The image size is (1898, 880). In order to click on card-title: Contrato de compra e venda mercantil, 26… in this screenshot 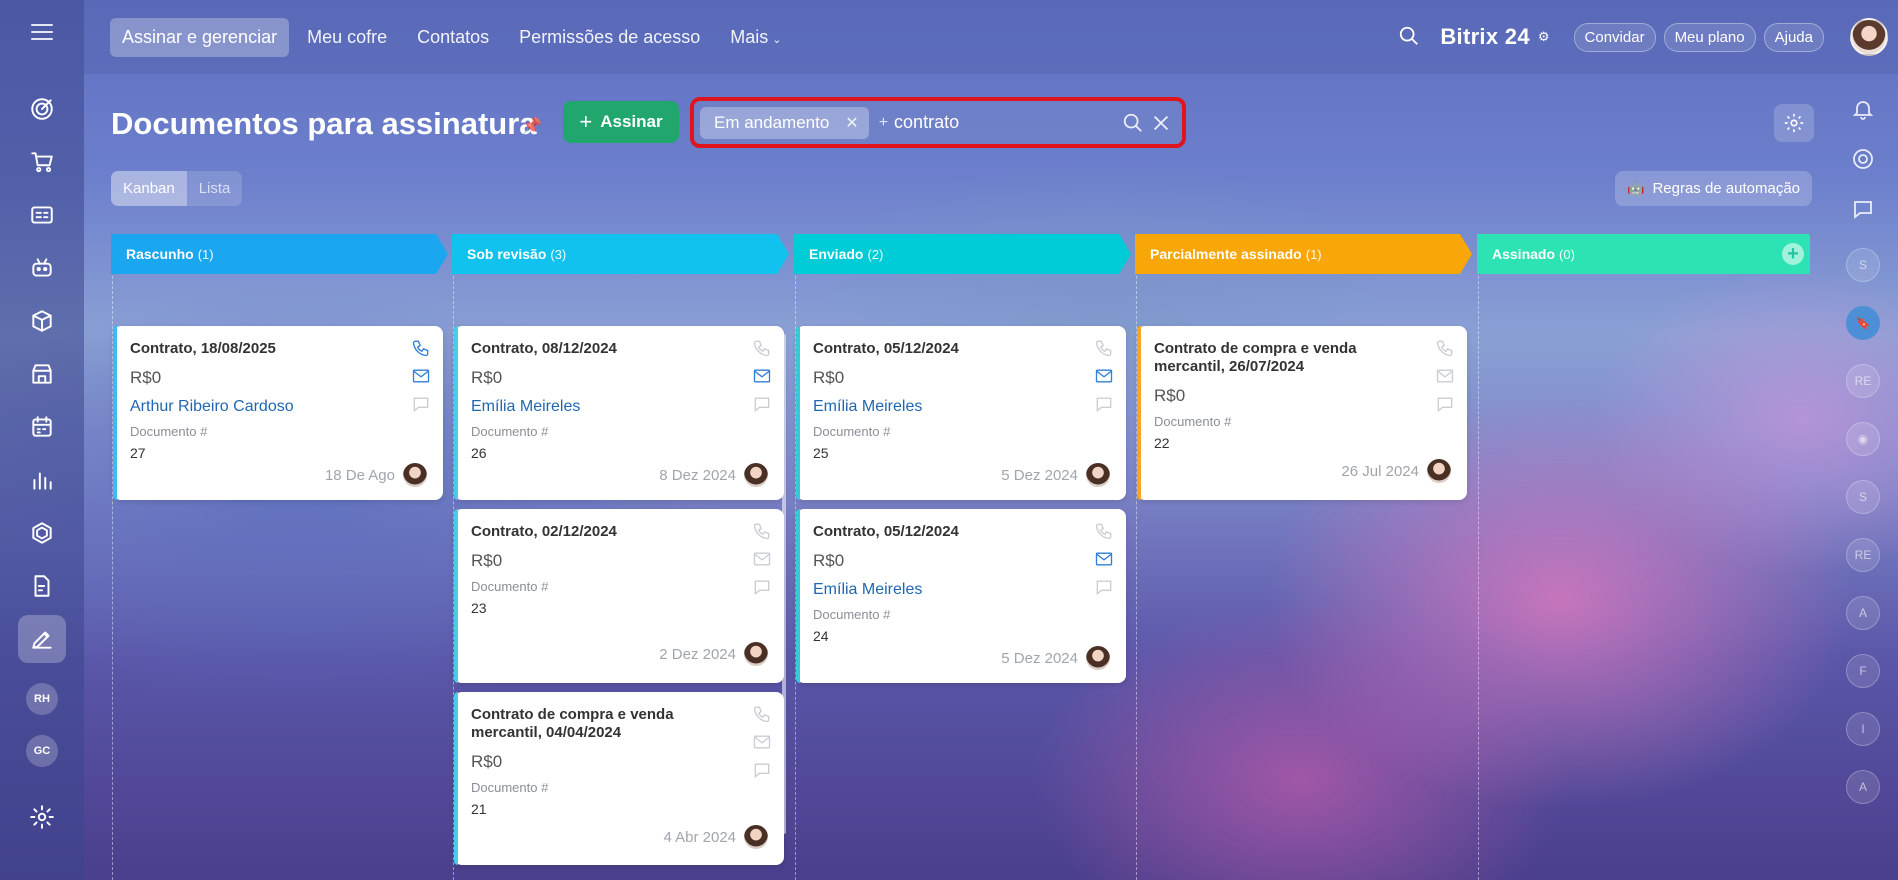, I will do `click(1284, 358)`.